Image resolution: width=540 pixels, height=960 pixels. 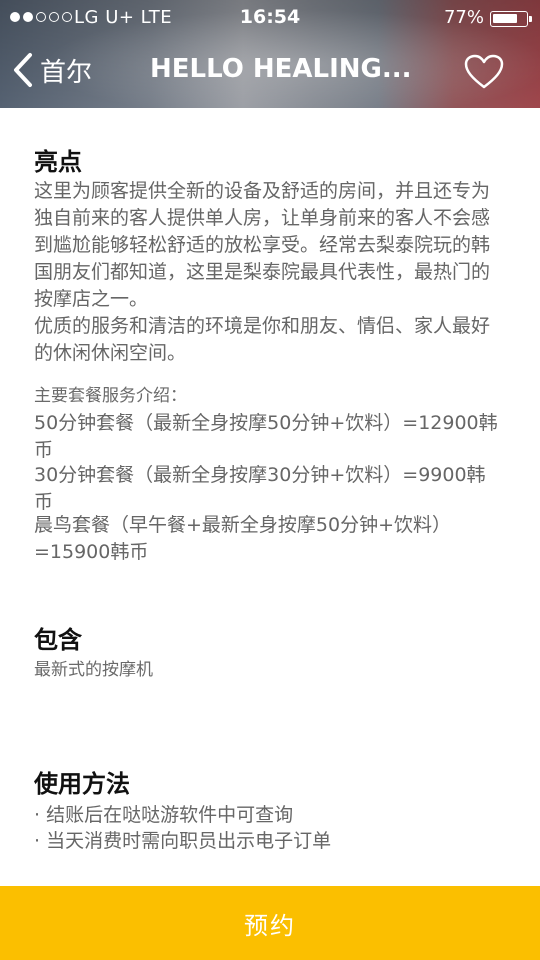 What do you see at coordinates (463, 17) in the screenshot?
I see `battery-percent: 77%` at bounding box center [463, 17].